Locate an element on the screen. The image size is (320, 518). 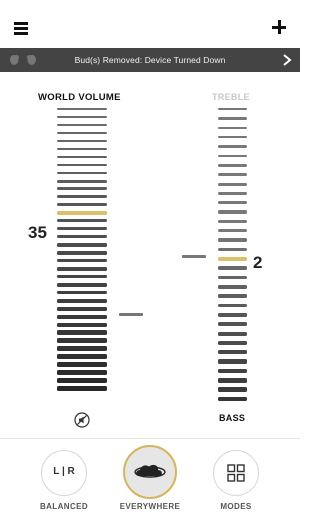
treble-label: TREBLE is located at coordinates (231, 97).